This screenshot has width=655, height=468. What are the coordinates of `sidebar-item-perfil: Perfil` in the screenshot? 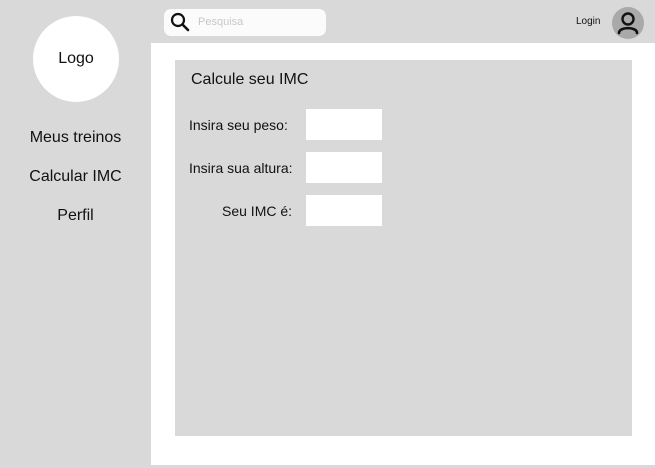 It's located at (75, 216).